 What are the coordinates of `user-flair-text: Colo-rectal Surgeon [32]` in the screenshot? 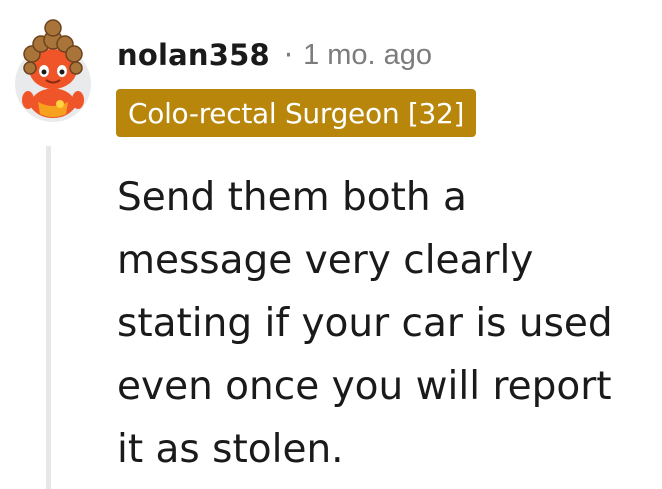 It's located at (296, 113).